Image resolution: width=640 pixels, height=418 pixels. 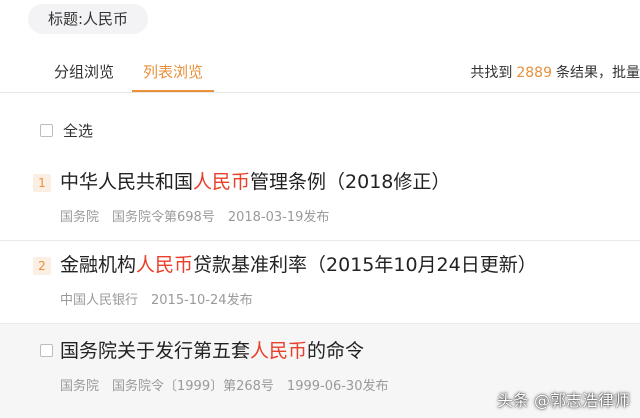 I want to click on result-title-link: 国务院关于发行第五套人民币的命令, so click(x=212, y=351).